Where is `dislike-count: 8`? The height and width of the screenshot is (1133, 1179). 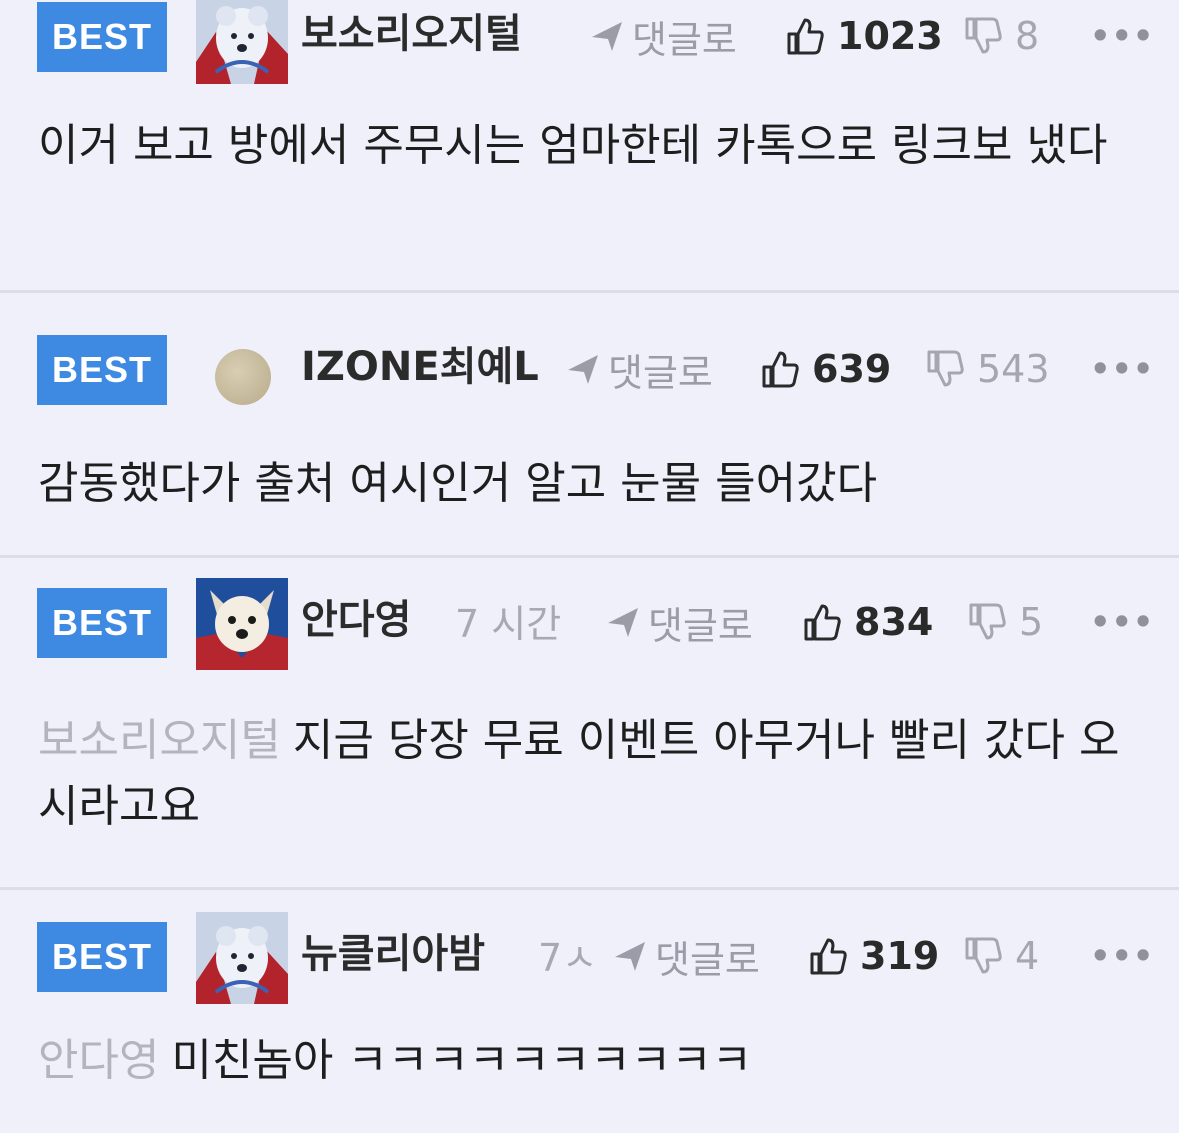 dislike-count: 8 is located at coordinates (1027, 36).